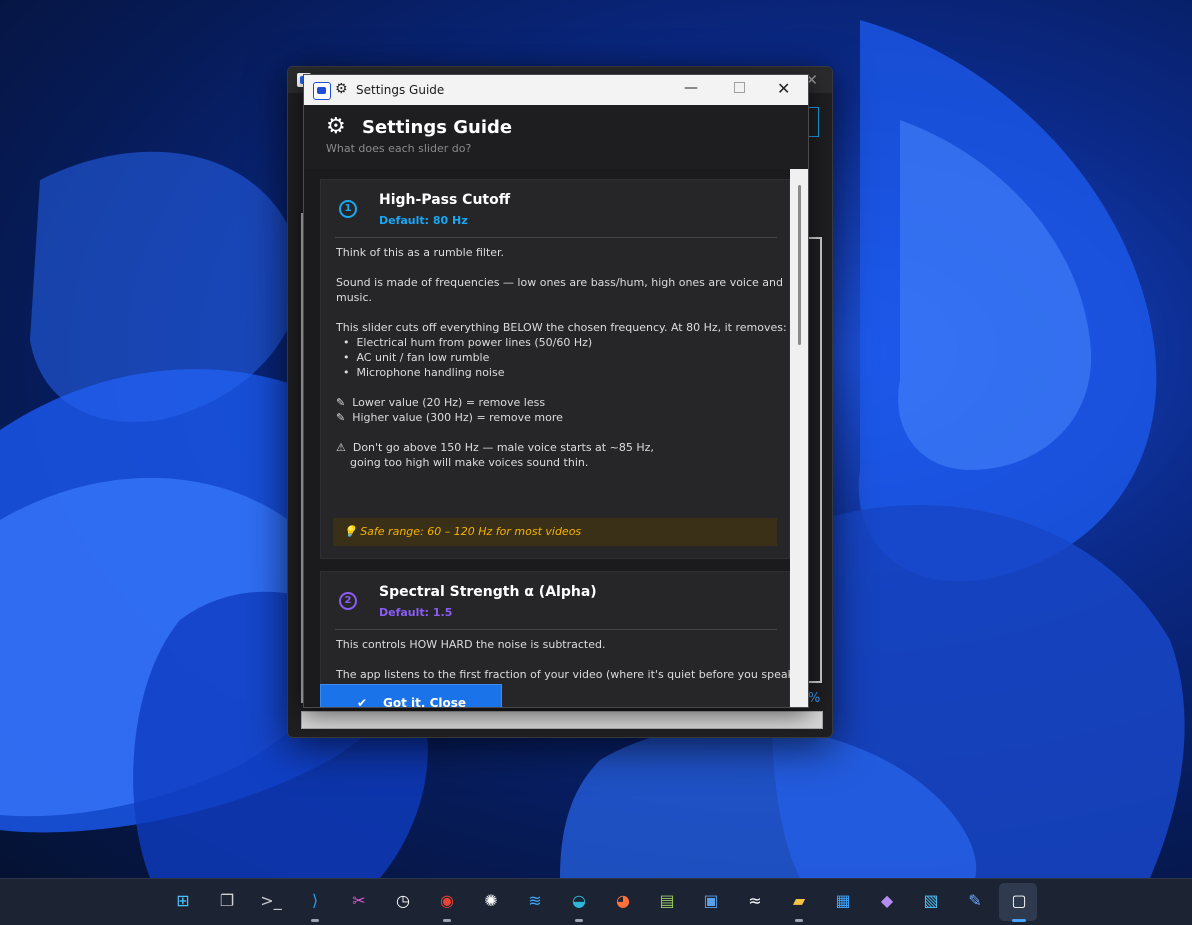 This screenshot has height=925, width=1192. Describe the element at coordinates (596, 901) in the screenshot. I see `taskbar: ⊞ ❐ >_ ⟩ ✂ ◷ ◉ ✺ ≋ ◒ ◕ ▤ ▣ ≈ ▰ ▦ ◆ ▧ ✎ ▢` at that location.